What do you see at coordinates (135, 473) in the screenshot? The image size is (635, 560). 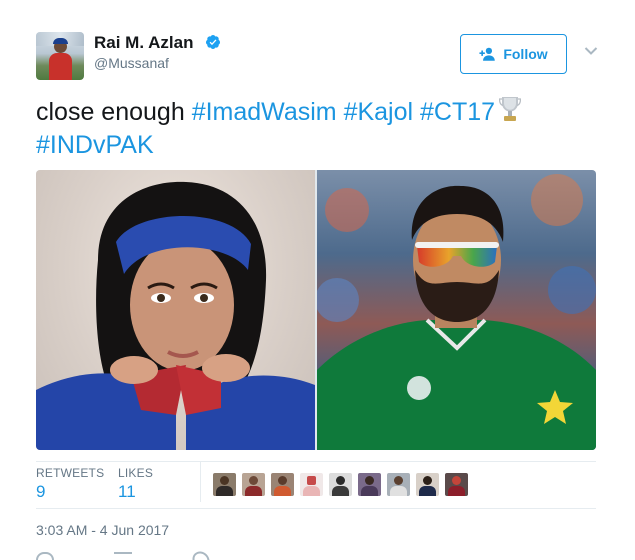 I see `likes-label: LIKES` at bounding box center [135, 473].